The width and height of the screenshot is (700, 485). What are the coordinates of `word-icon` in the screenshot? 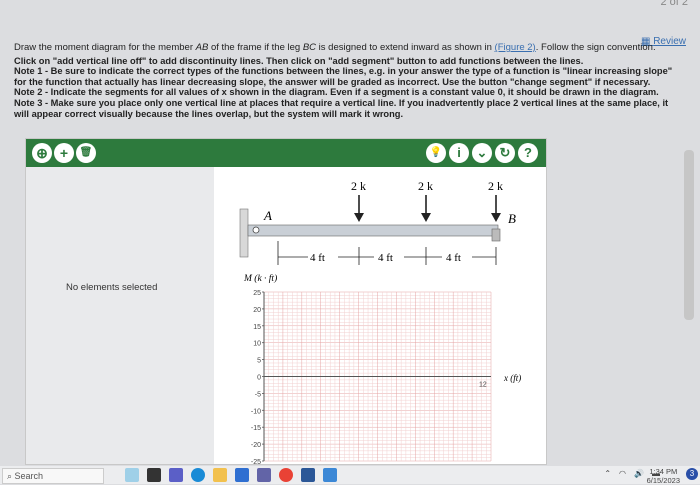 It's located at (308, 475).